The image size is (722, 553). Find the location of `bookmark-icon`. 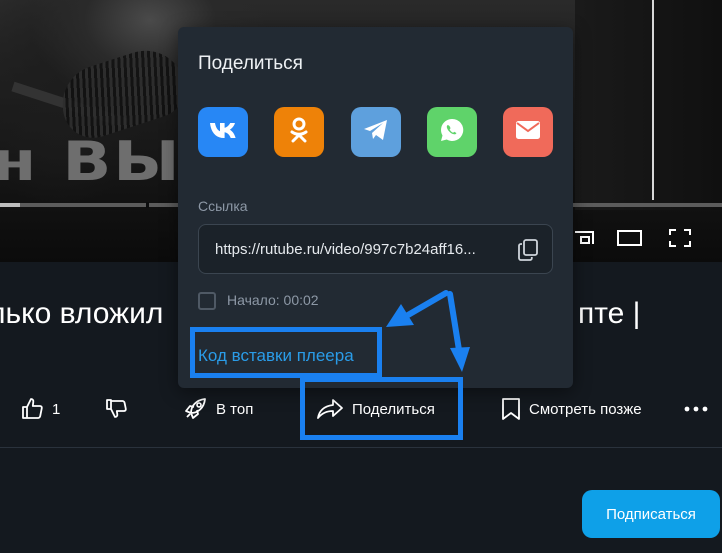

bookmark-icon is located at coordinates (511, 409).